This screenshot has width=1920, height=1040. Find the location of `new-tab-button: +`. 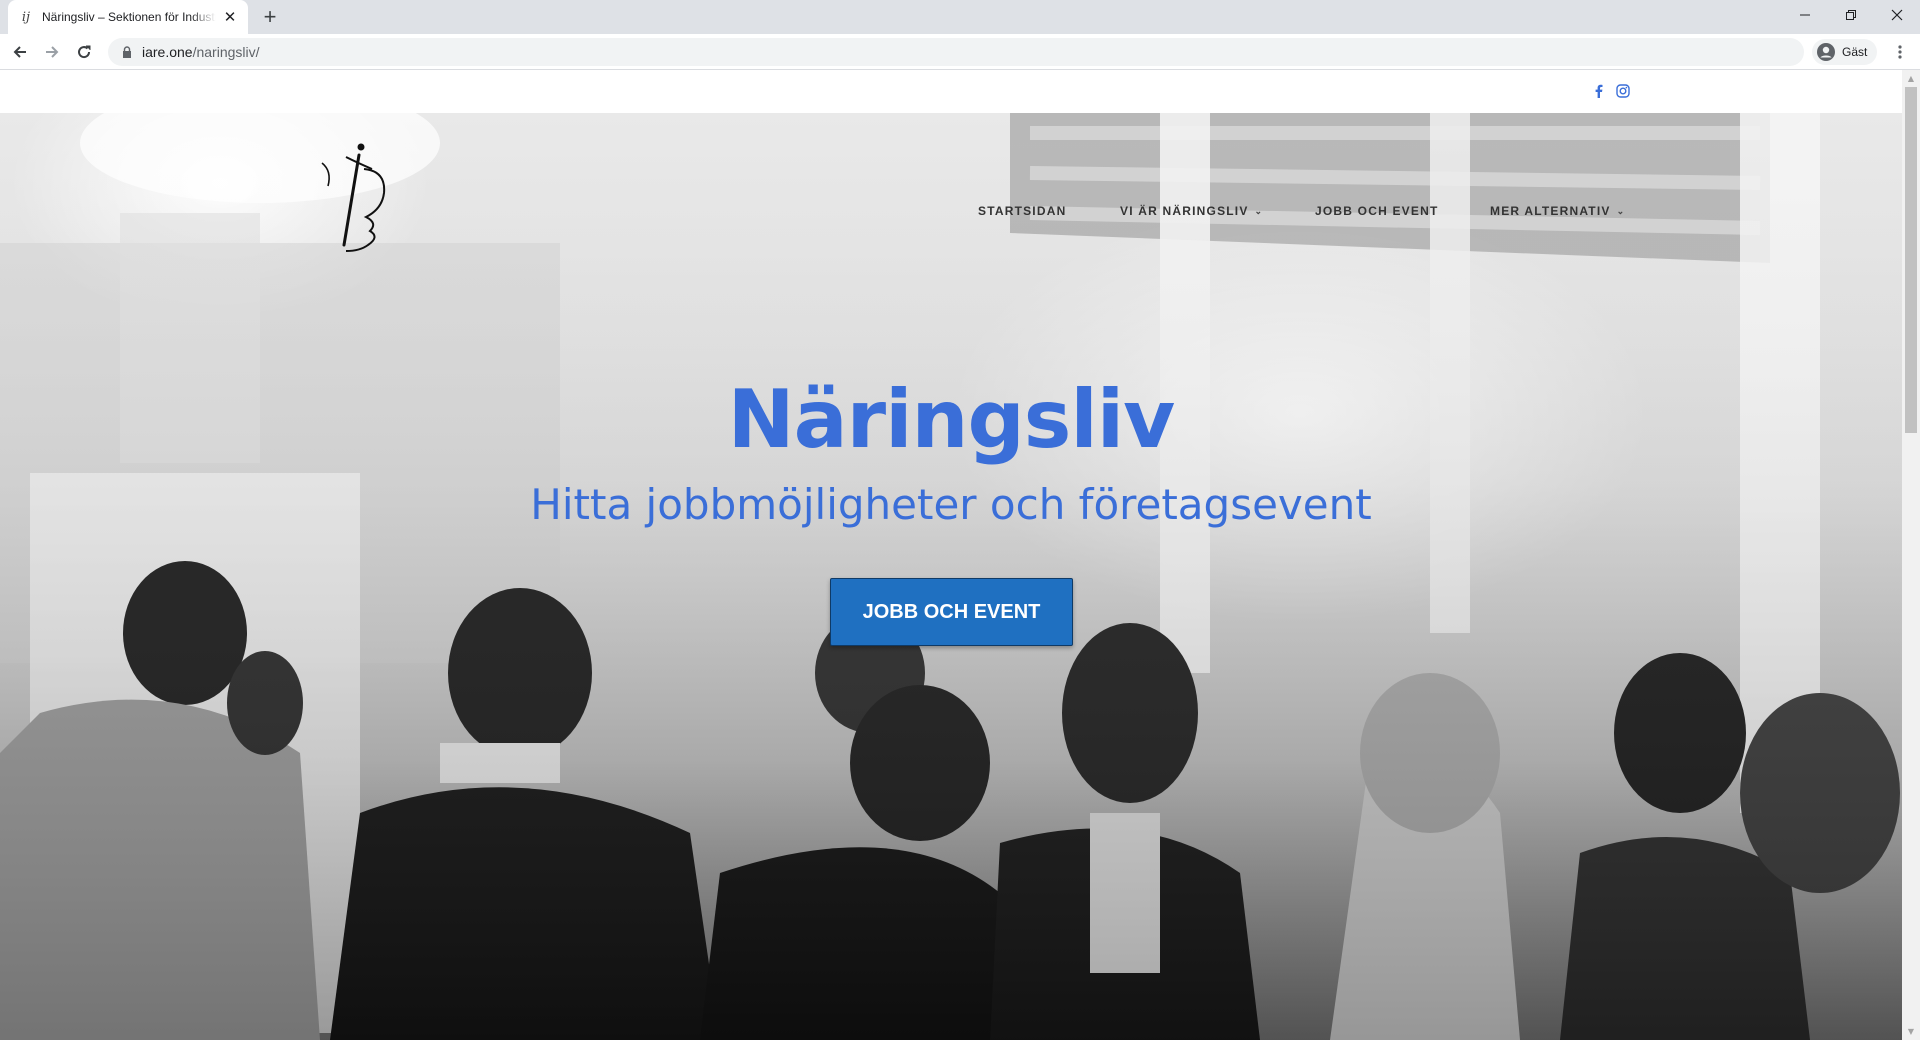

new-tab-button: + is located at coordinates (270, 16).